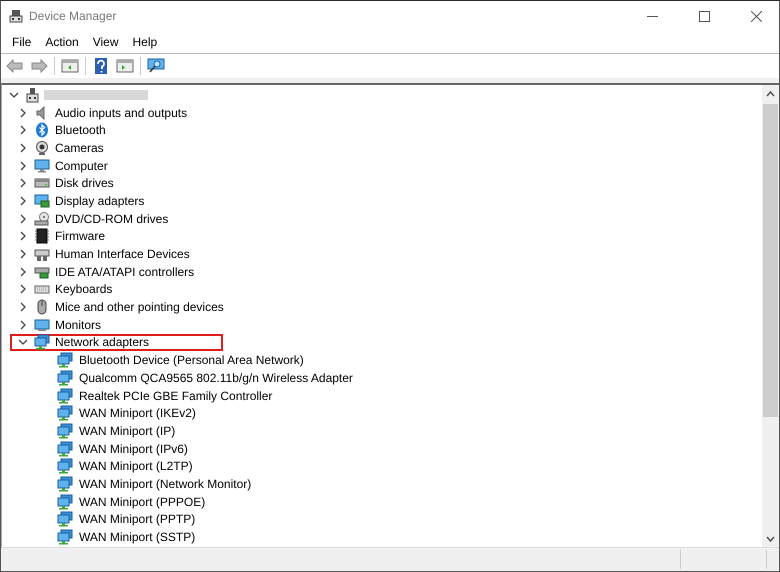 The height and width of the screenshot is (572, 780). What do you see at coordinates (42, 236) in the screenshot?
I see `chip-icon` at bounding box center [42, 236].